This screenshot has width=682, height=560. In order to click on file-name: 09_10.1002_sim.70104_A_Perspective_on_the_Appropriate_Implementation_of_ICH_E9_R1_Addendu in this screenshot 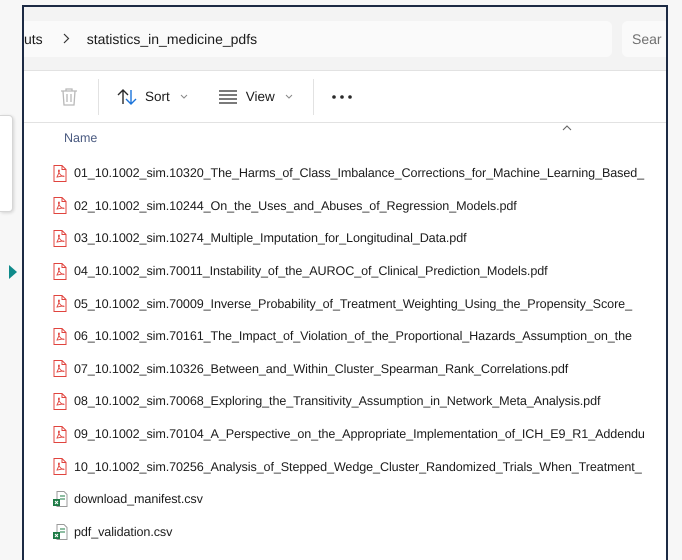, I will do `click(359, 434)`.